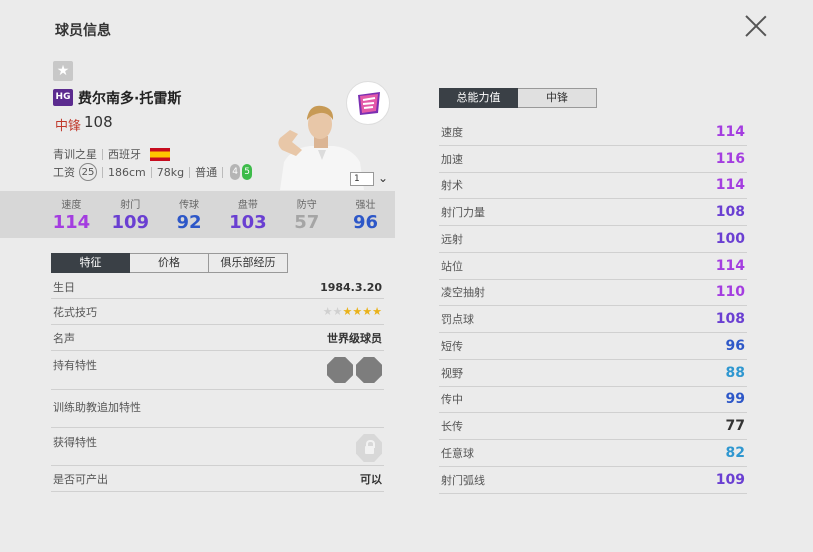  Describe the element at coordinates (593, 239) in the screenshot. I see `attribute-row: 远射 100` at that location.